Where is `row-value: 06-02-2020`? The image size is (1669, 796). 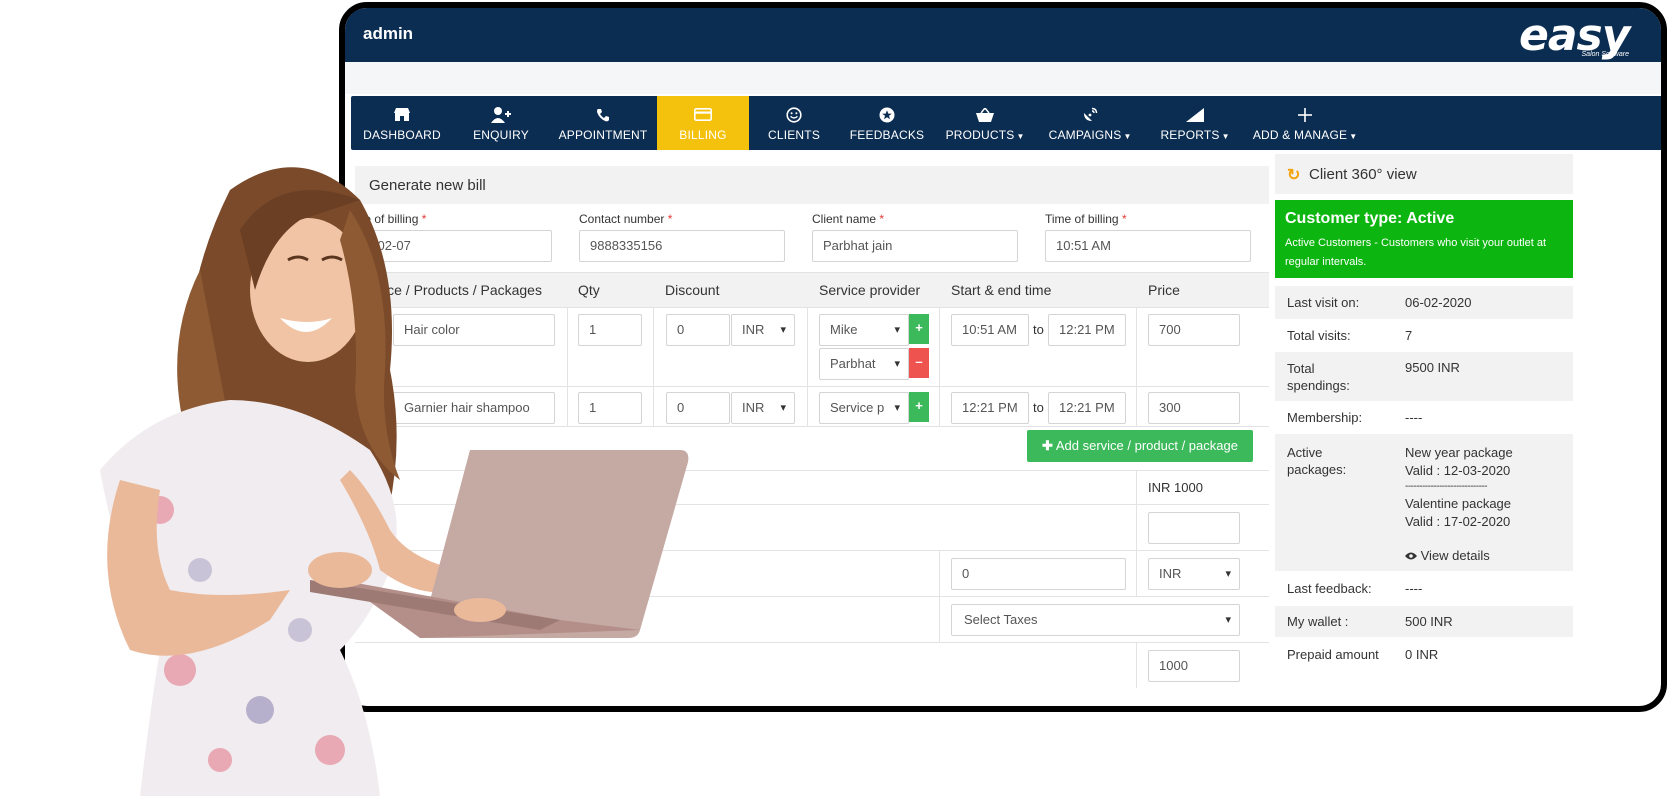 row-value: 06-02-2020 is located at coordinates (1438, 302).